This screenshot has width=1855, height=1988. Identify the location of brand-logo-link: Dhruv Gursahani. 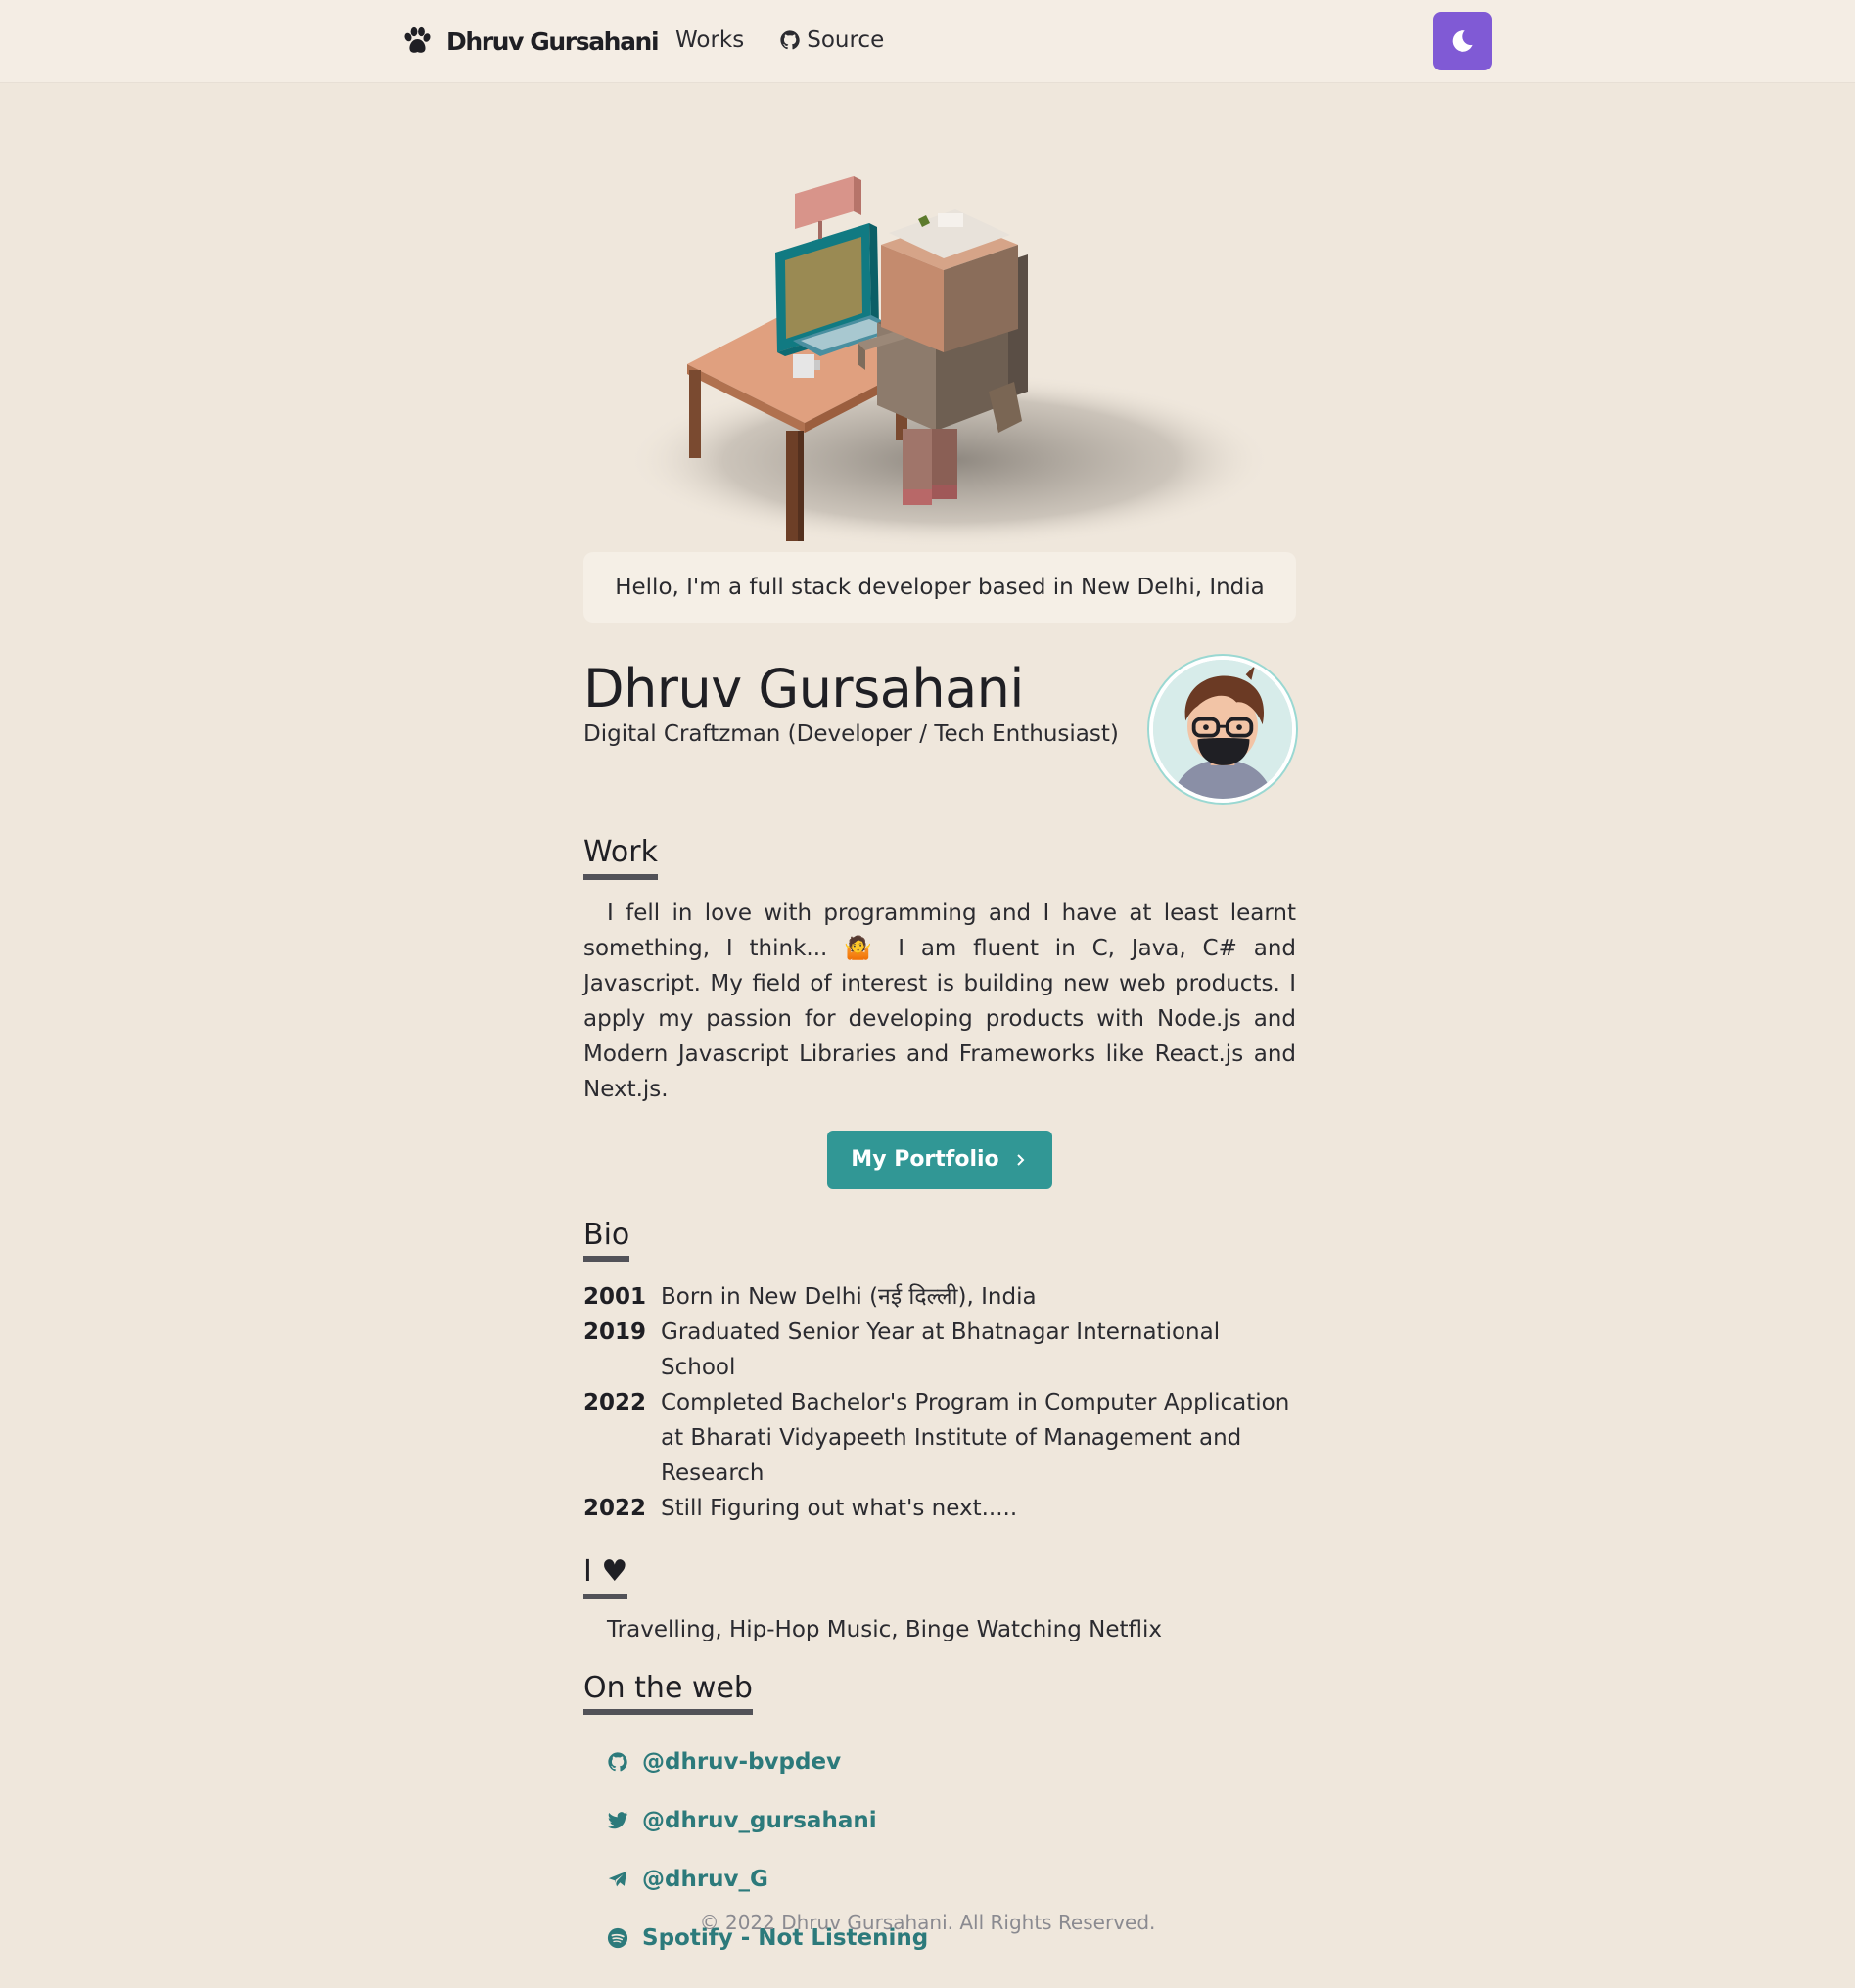
(530, 41).